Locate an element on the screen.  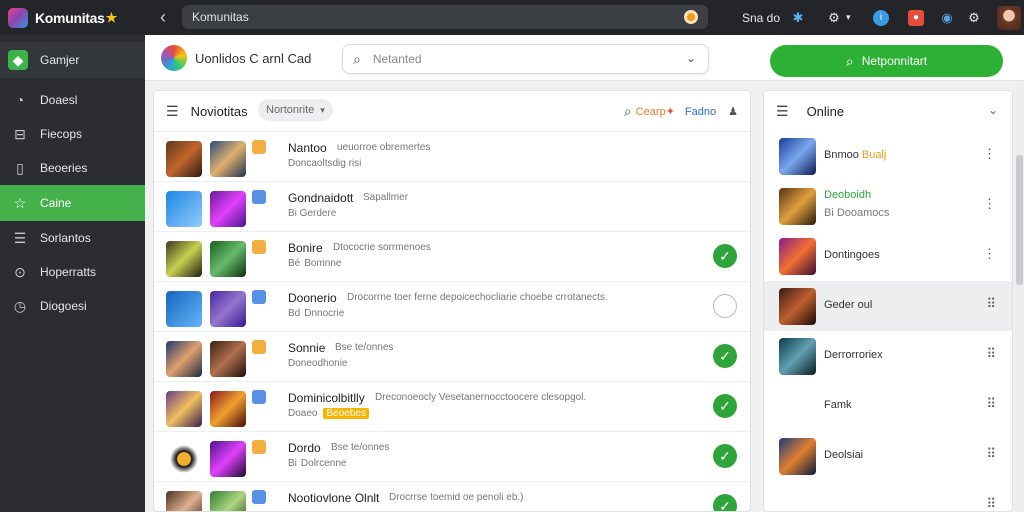
avatar is located at coordinates (1009, 17).